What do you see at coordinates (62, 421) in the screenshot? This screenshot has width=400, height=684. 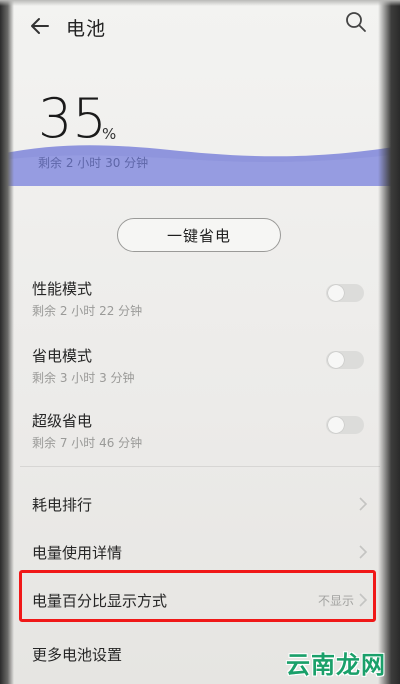 I see `mode-title: 超级省电` at bounding box center [62, 421].